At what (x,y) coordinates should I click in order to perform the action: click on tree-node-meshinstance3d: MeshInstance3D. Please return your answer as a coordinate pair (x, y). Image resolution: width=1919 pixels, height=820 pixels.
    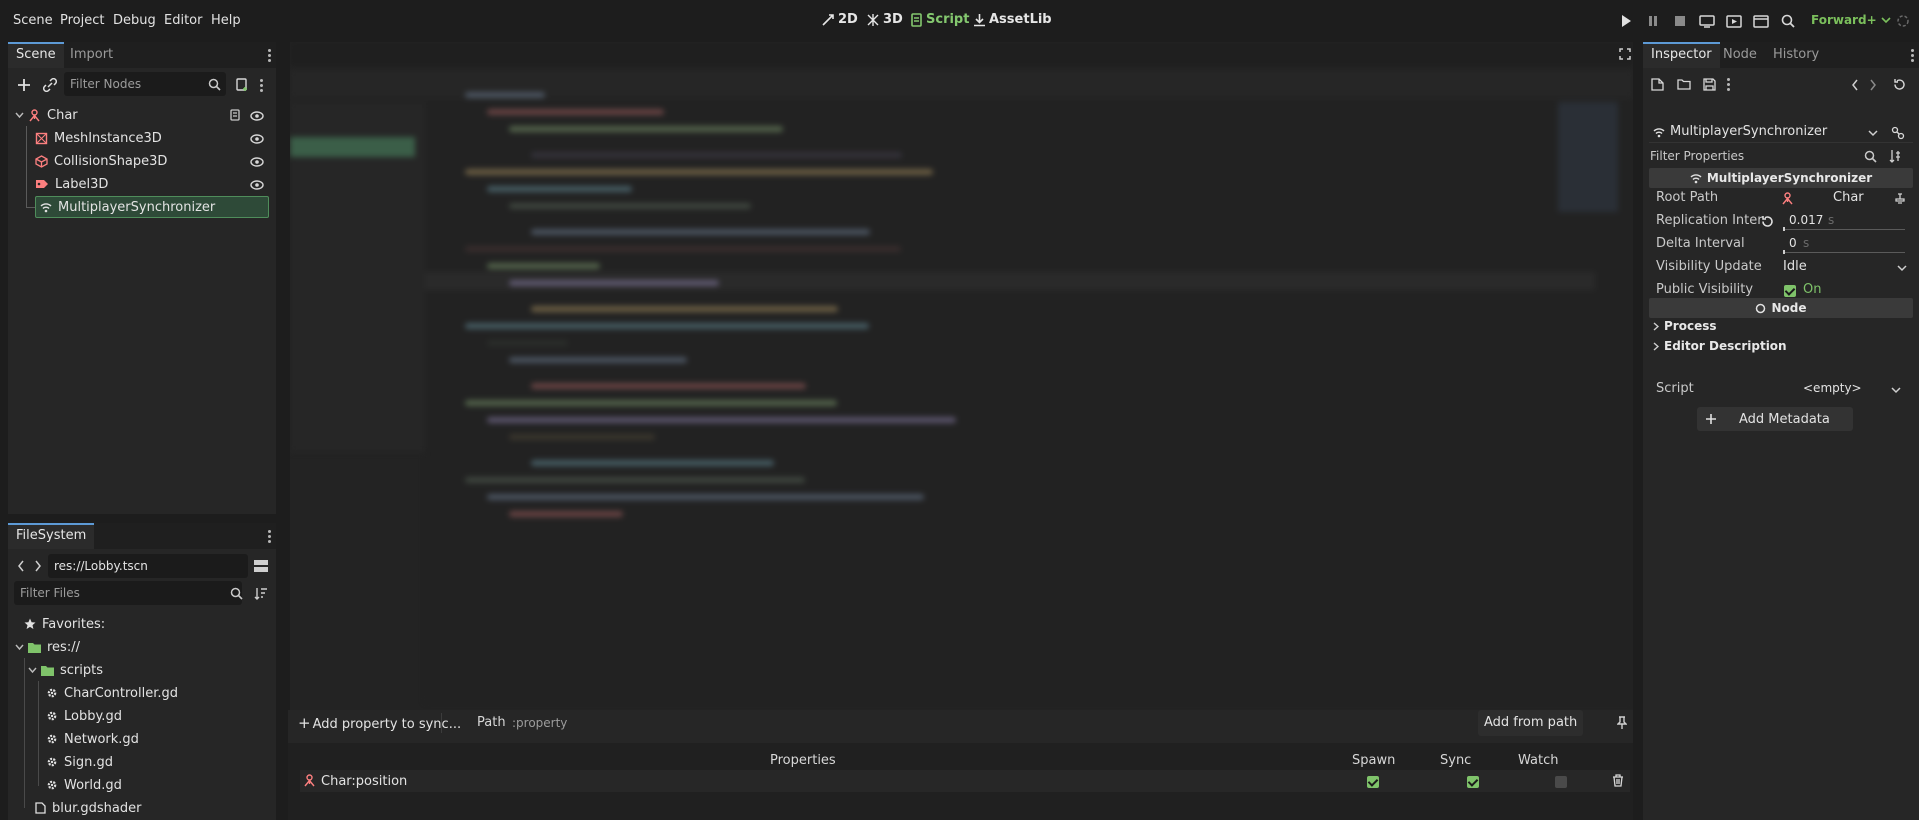
    Looking at the image, I should click on (150, 138).